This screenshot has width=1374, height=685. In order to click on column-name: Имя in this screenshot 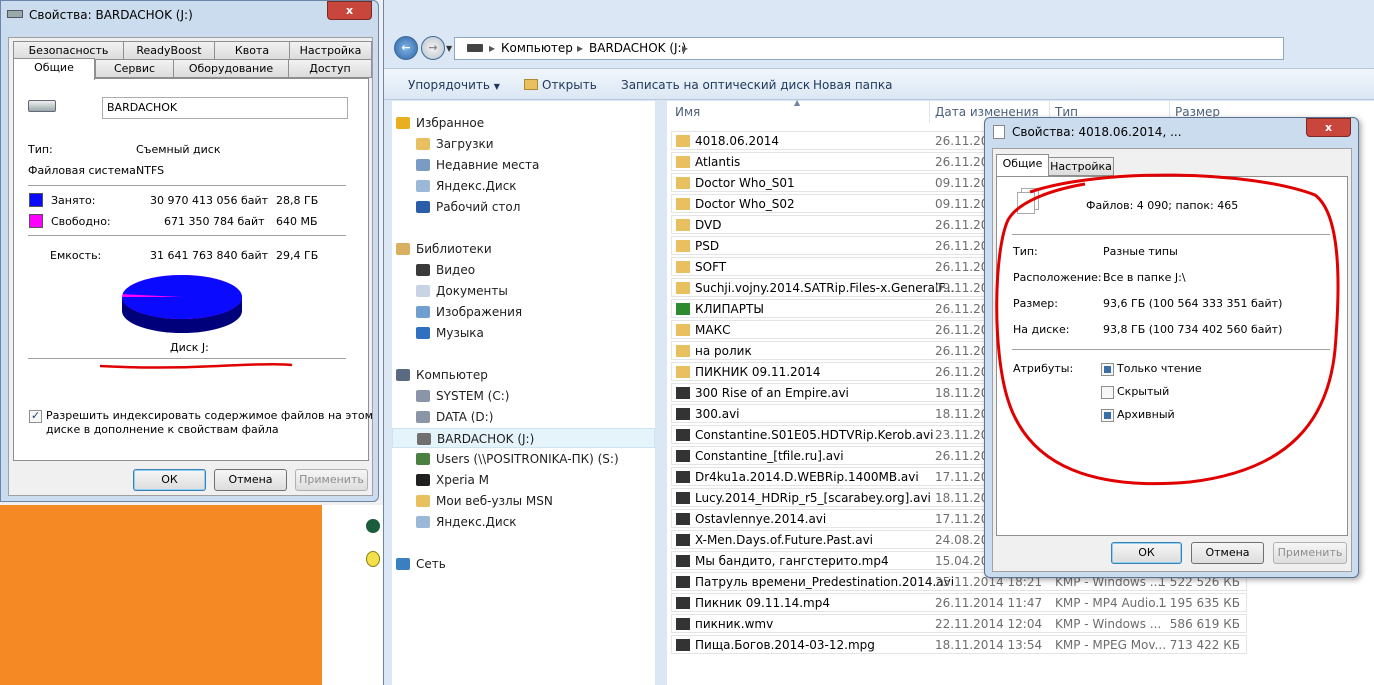, I will do `click(687, 112)`.